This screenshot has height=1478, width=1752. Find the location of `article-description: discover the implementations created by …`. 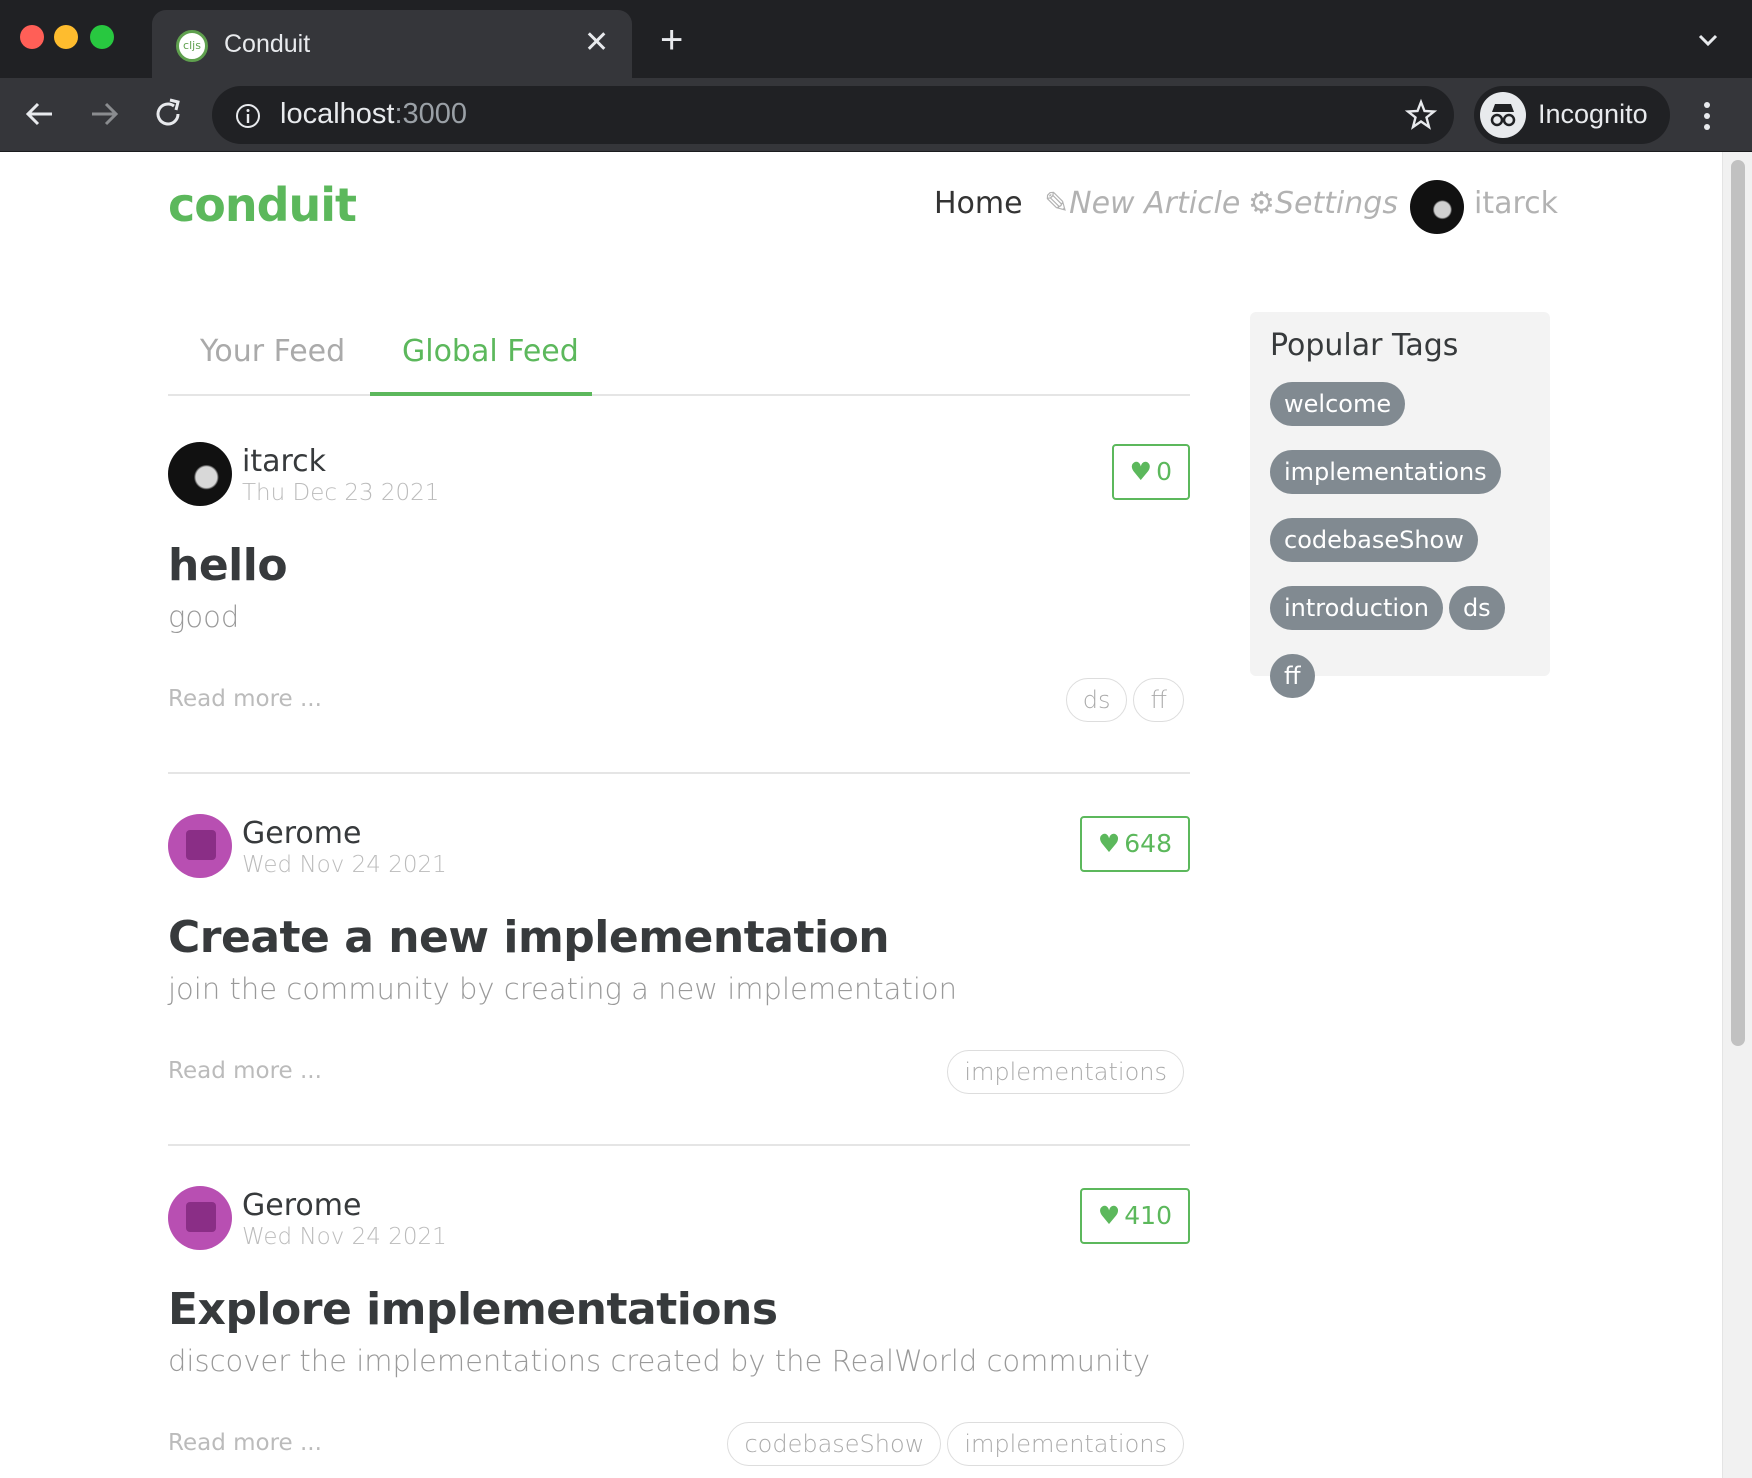

article-description: discover the implementations created by … is located at coordinates (659, 1361).